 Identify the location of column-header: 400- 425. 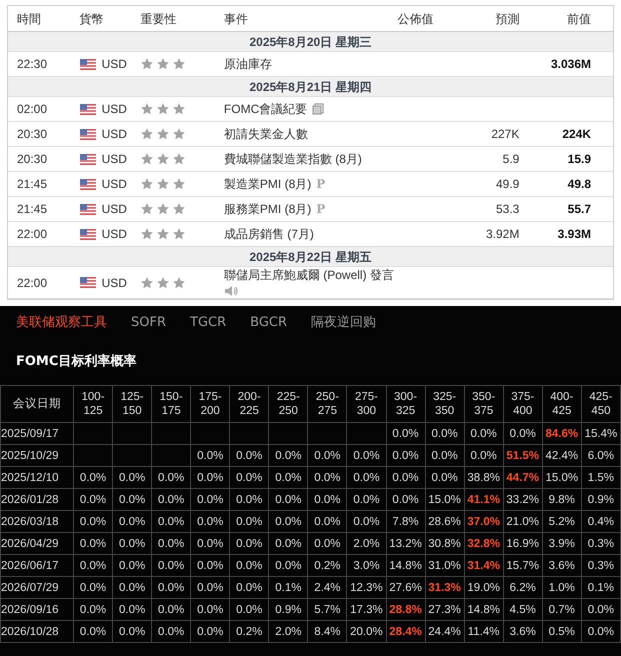
(562, 404).